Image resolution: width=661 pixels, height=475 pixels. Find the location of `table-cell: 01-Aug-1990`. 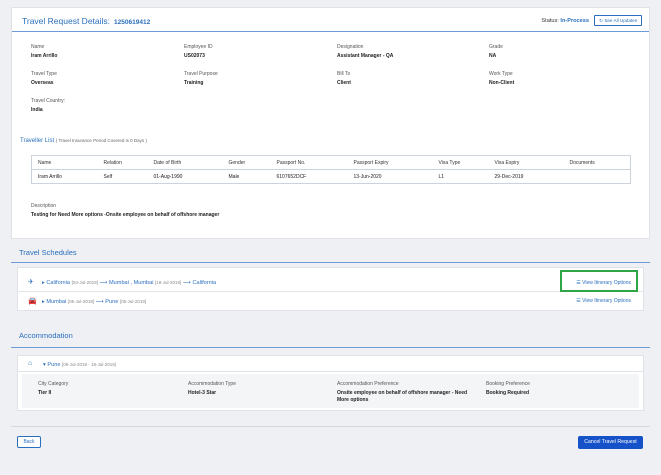

table-cell: 01-Aug-1990 is located at coordinates (168, 176).